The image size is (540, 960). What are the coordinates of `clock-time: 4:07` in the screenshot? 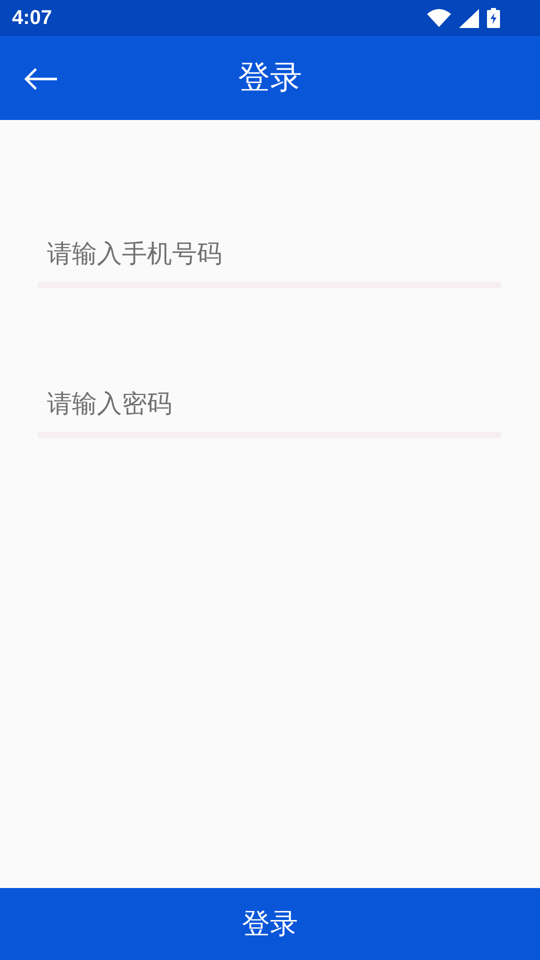 It's located at (32, 18).